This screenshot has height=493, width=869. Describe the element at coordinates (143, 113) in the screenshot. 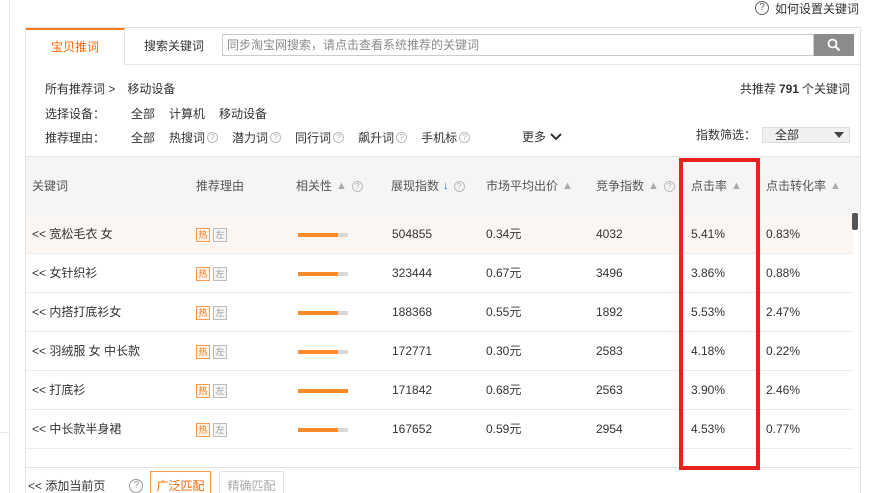

I see `device-option-all: 全部` at that location.